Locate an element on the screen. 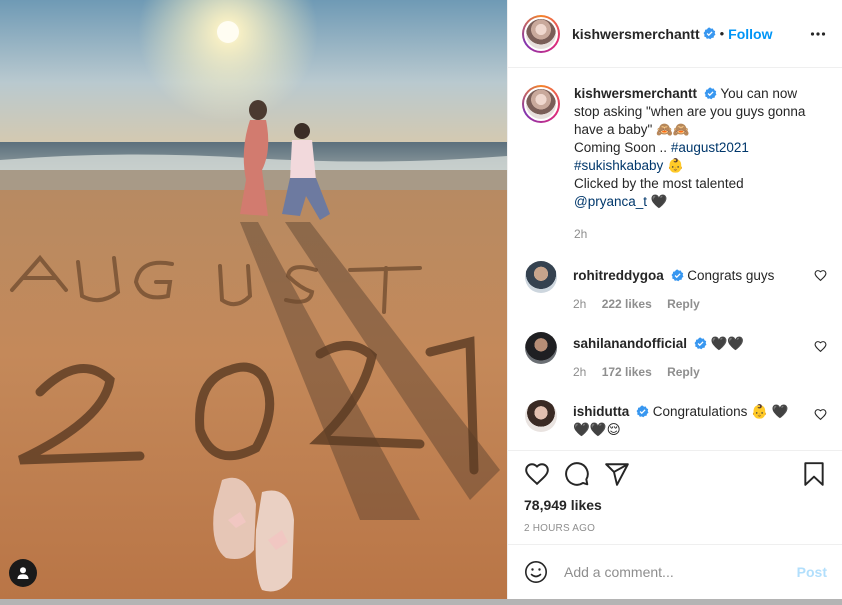  comment-icon is located at coordinates (577, 474).